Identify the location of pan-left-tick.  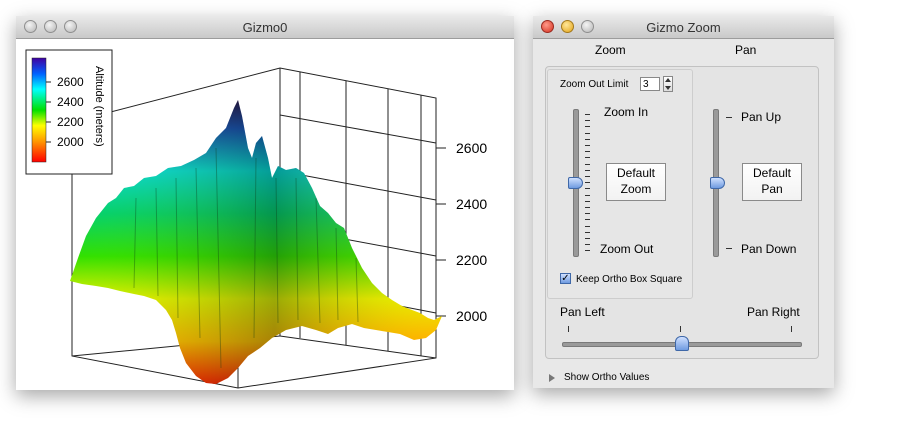
(568, 329).